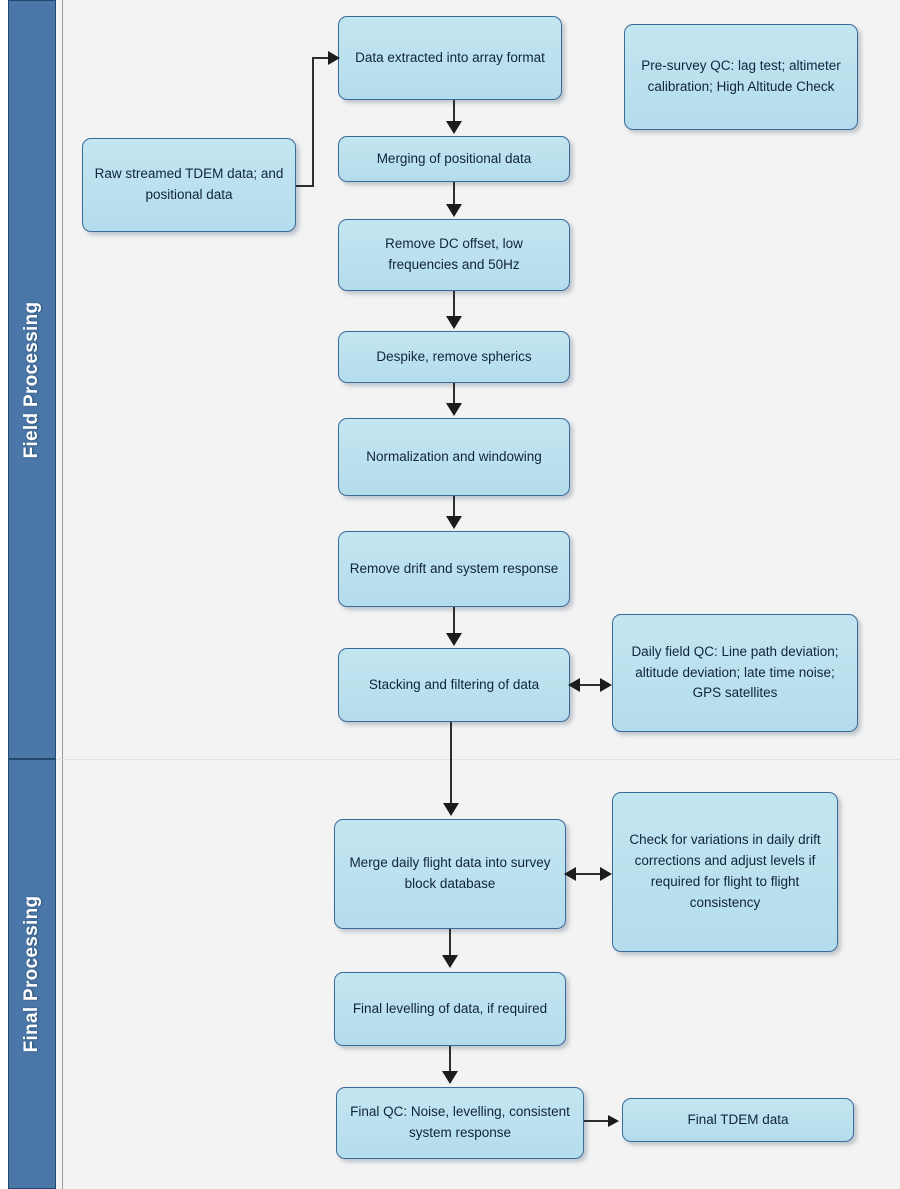  What do you see at coordinates (454, 111) in the screenshot?
I see `connector-extracted-to-merging` at bounding box center [454, 111].